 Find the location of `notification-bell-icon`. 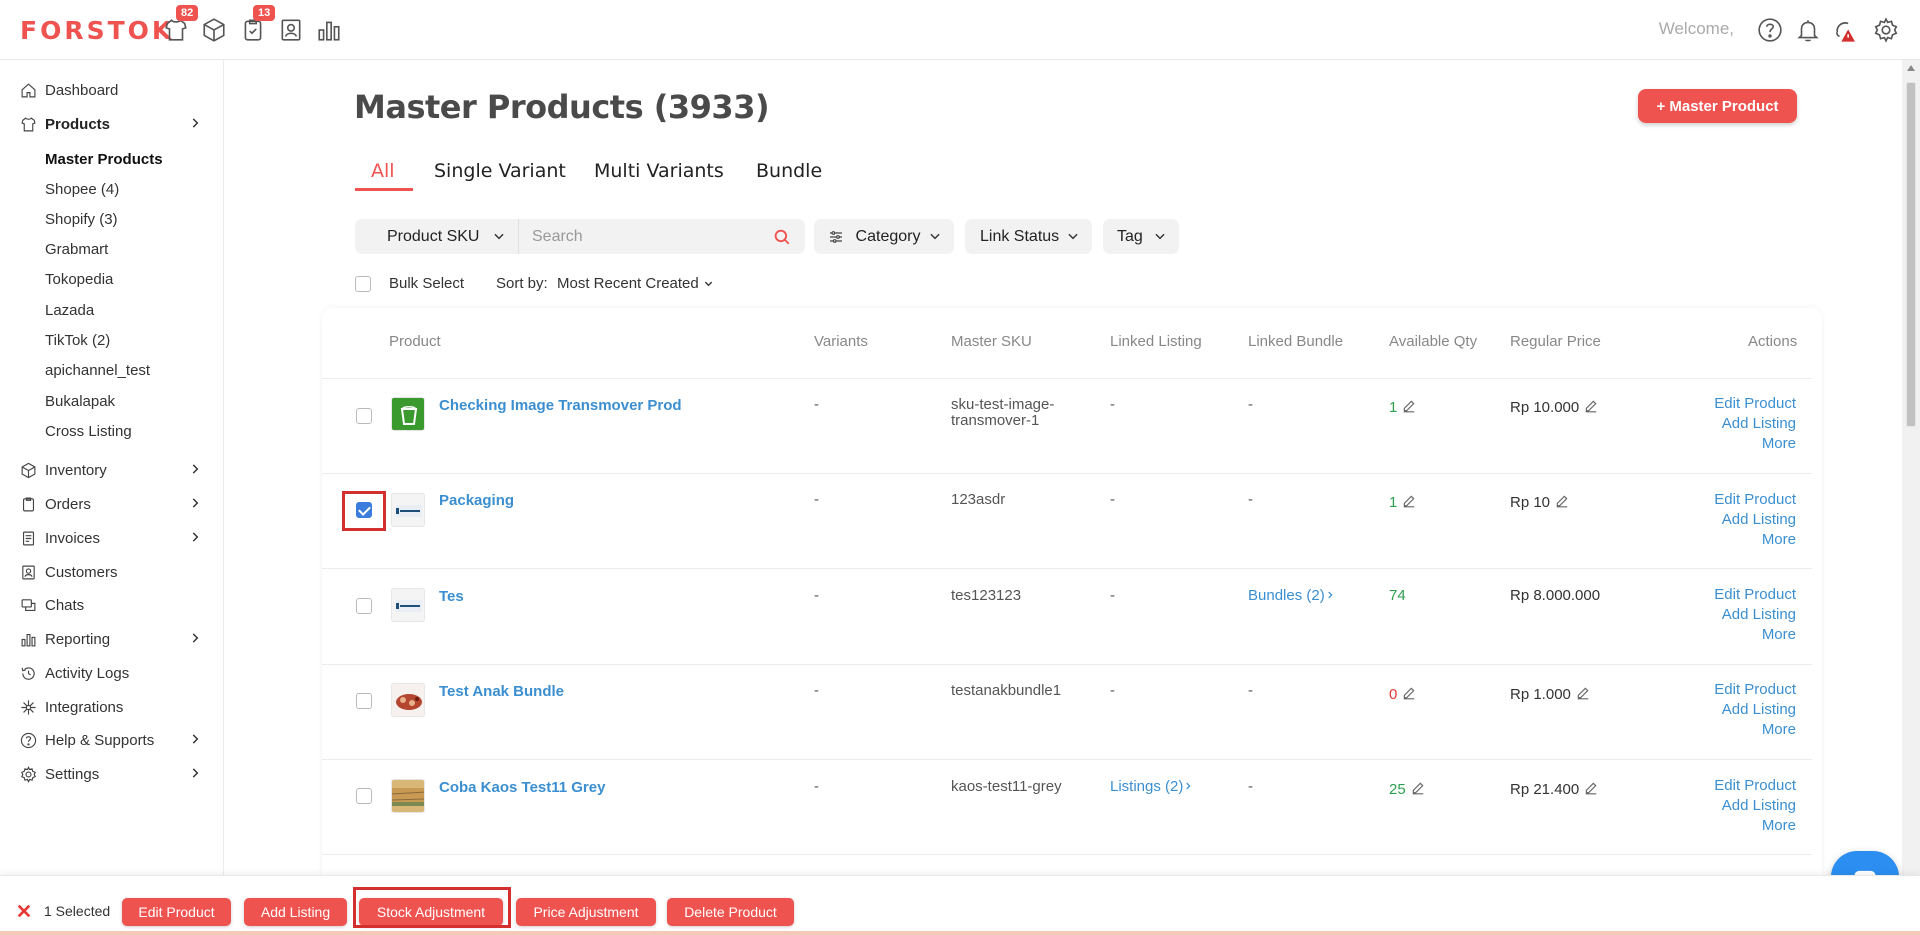

notification-bell-icon is located at coordinates (1808, 30).